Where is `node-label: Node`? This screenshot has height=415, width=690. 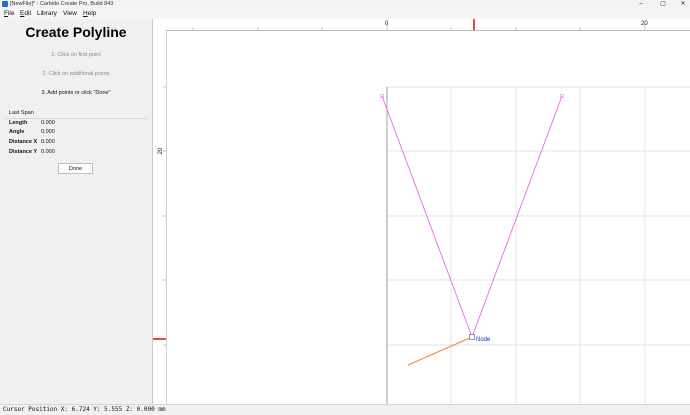
node-label: Node is located at coordinates (483, 340).